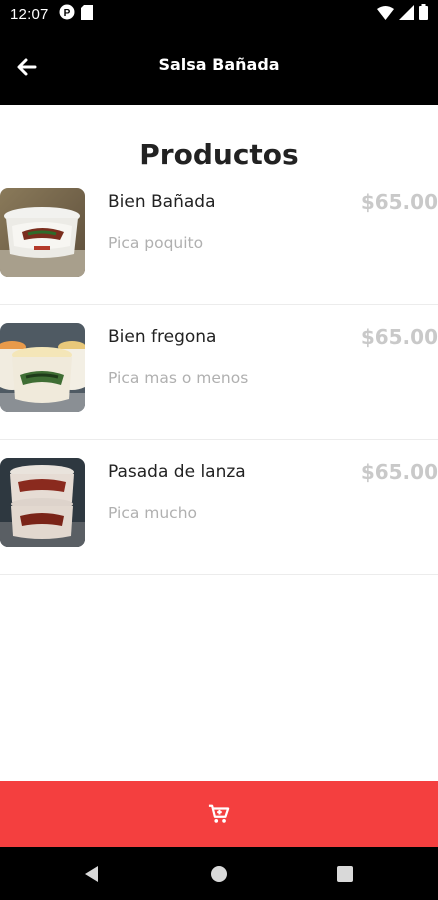 This screenshot has width=438, height=900. Describe the element at coordinates (423, 14) in the screenshot. I see `battery-icon` at that location.